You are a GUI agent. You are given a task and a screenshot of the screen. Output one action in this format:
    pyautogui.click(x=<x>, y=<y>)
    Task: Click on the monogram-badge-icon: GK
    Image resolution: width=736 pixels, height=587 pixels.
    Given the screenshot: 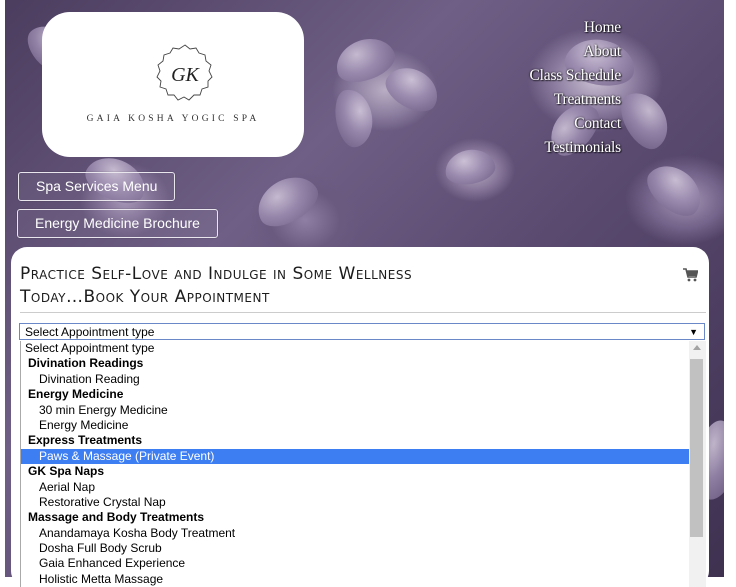 What is the action you would take?
    pyautogui.click(x=184, y=72)
    